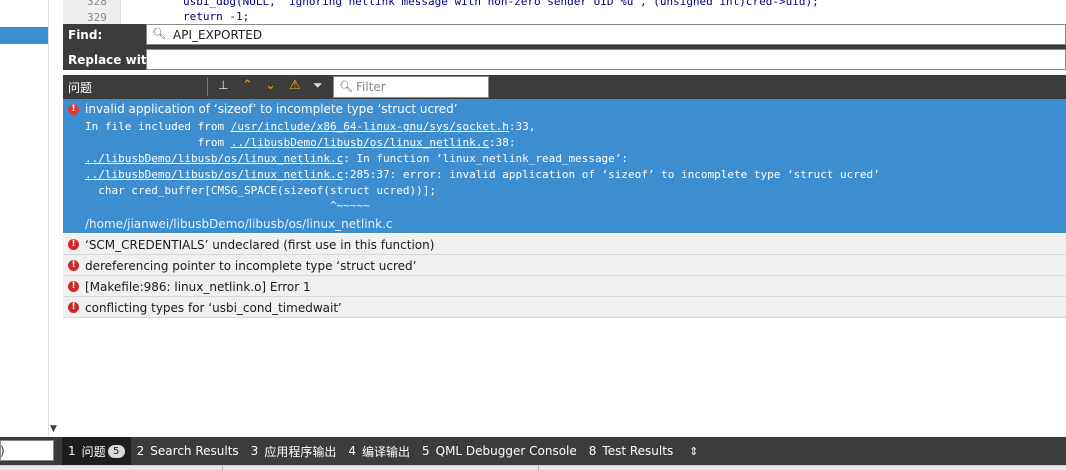  I want to click on scroll-down-icon: ▼, so click(53, 429).